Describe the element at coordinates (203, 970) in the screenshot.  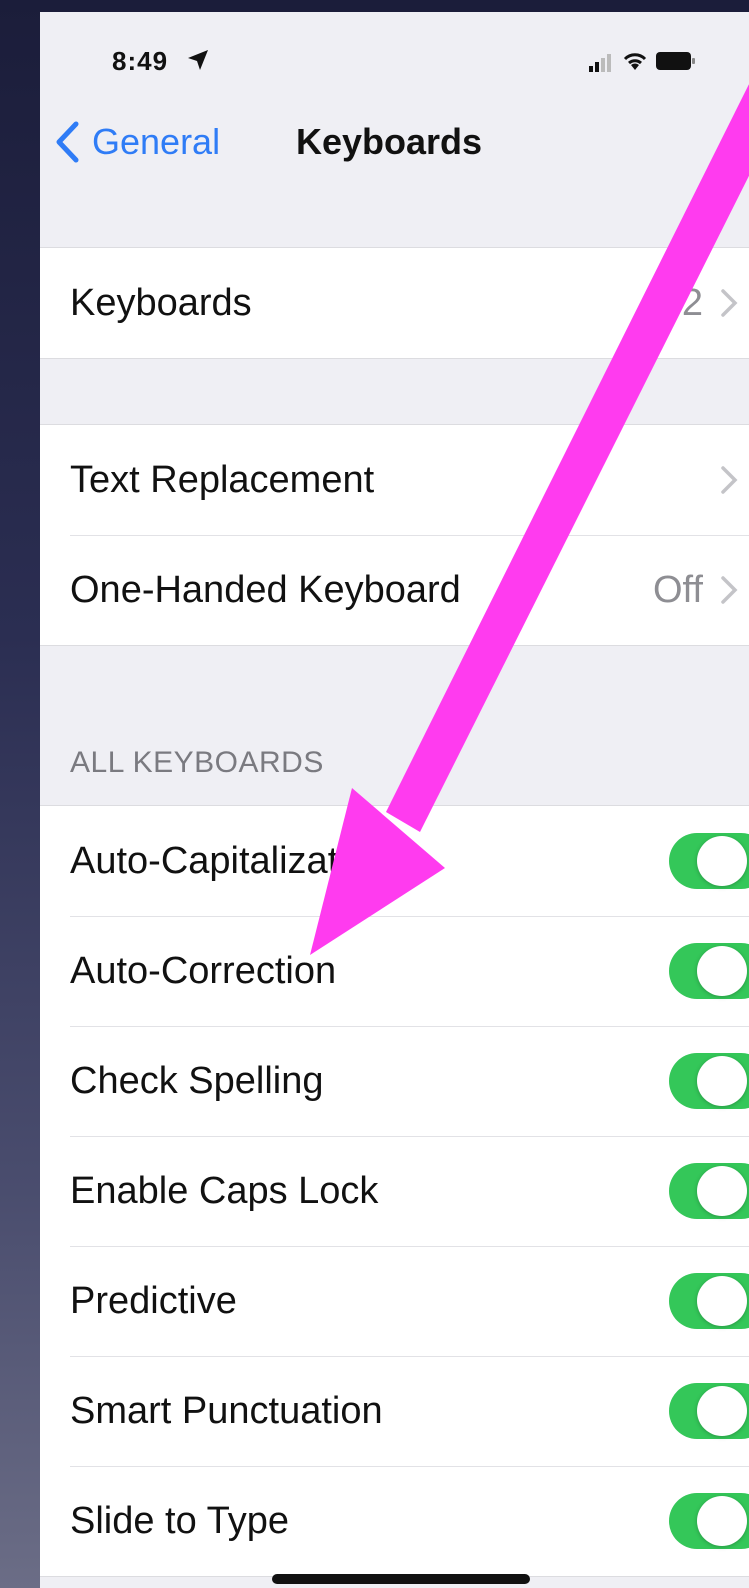
I see `row-label: Auto-Correction` at that location.